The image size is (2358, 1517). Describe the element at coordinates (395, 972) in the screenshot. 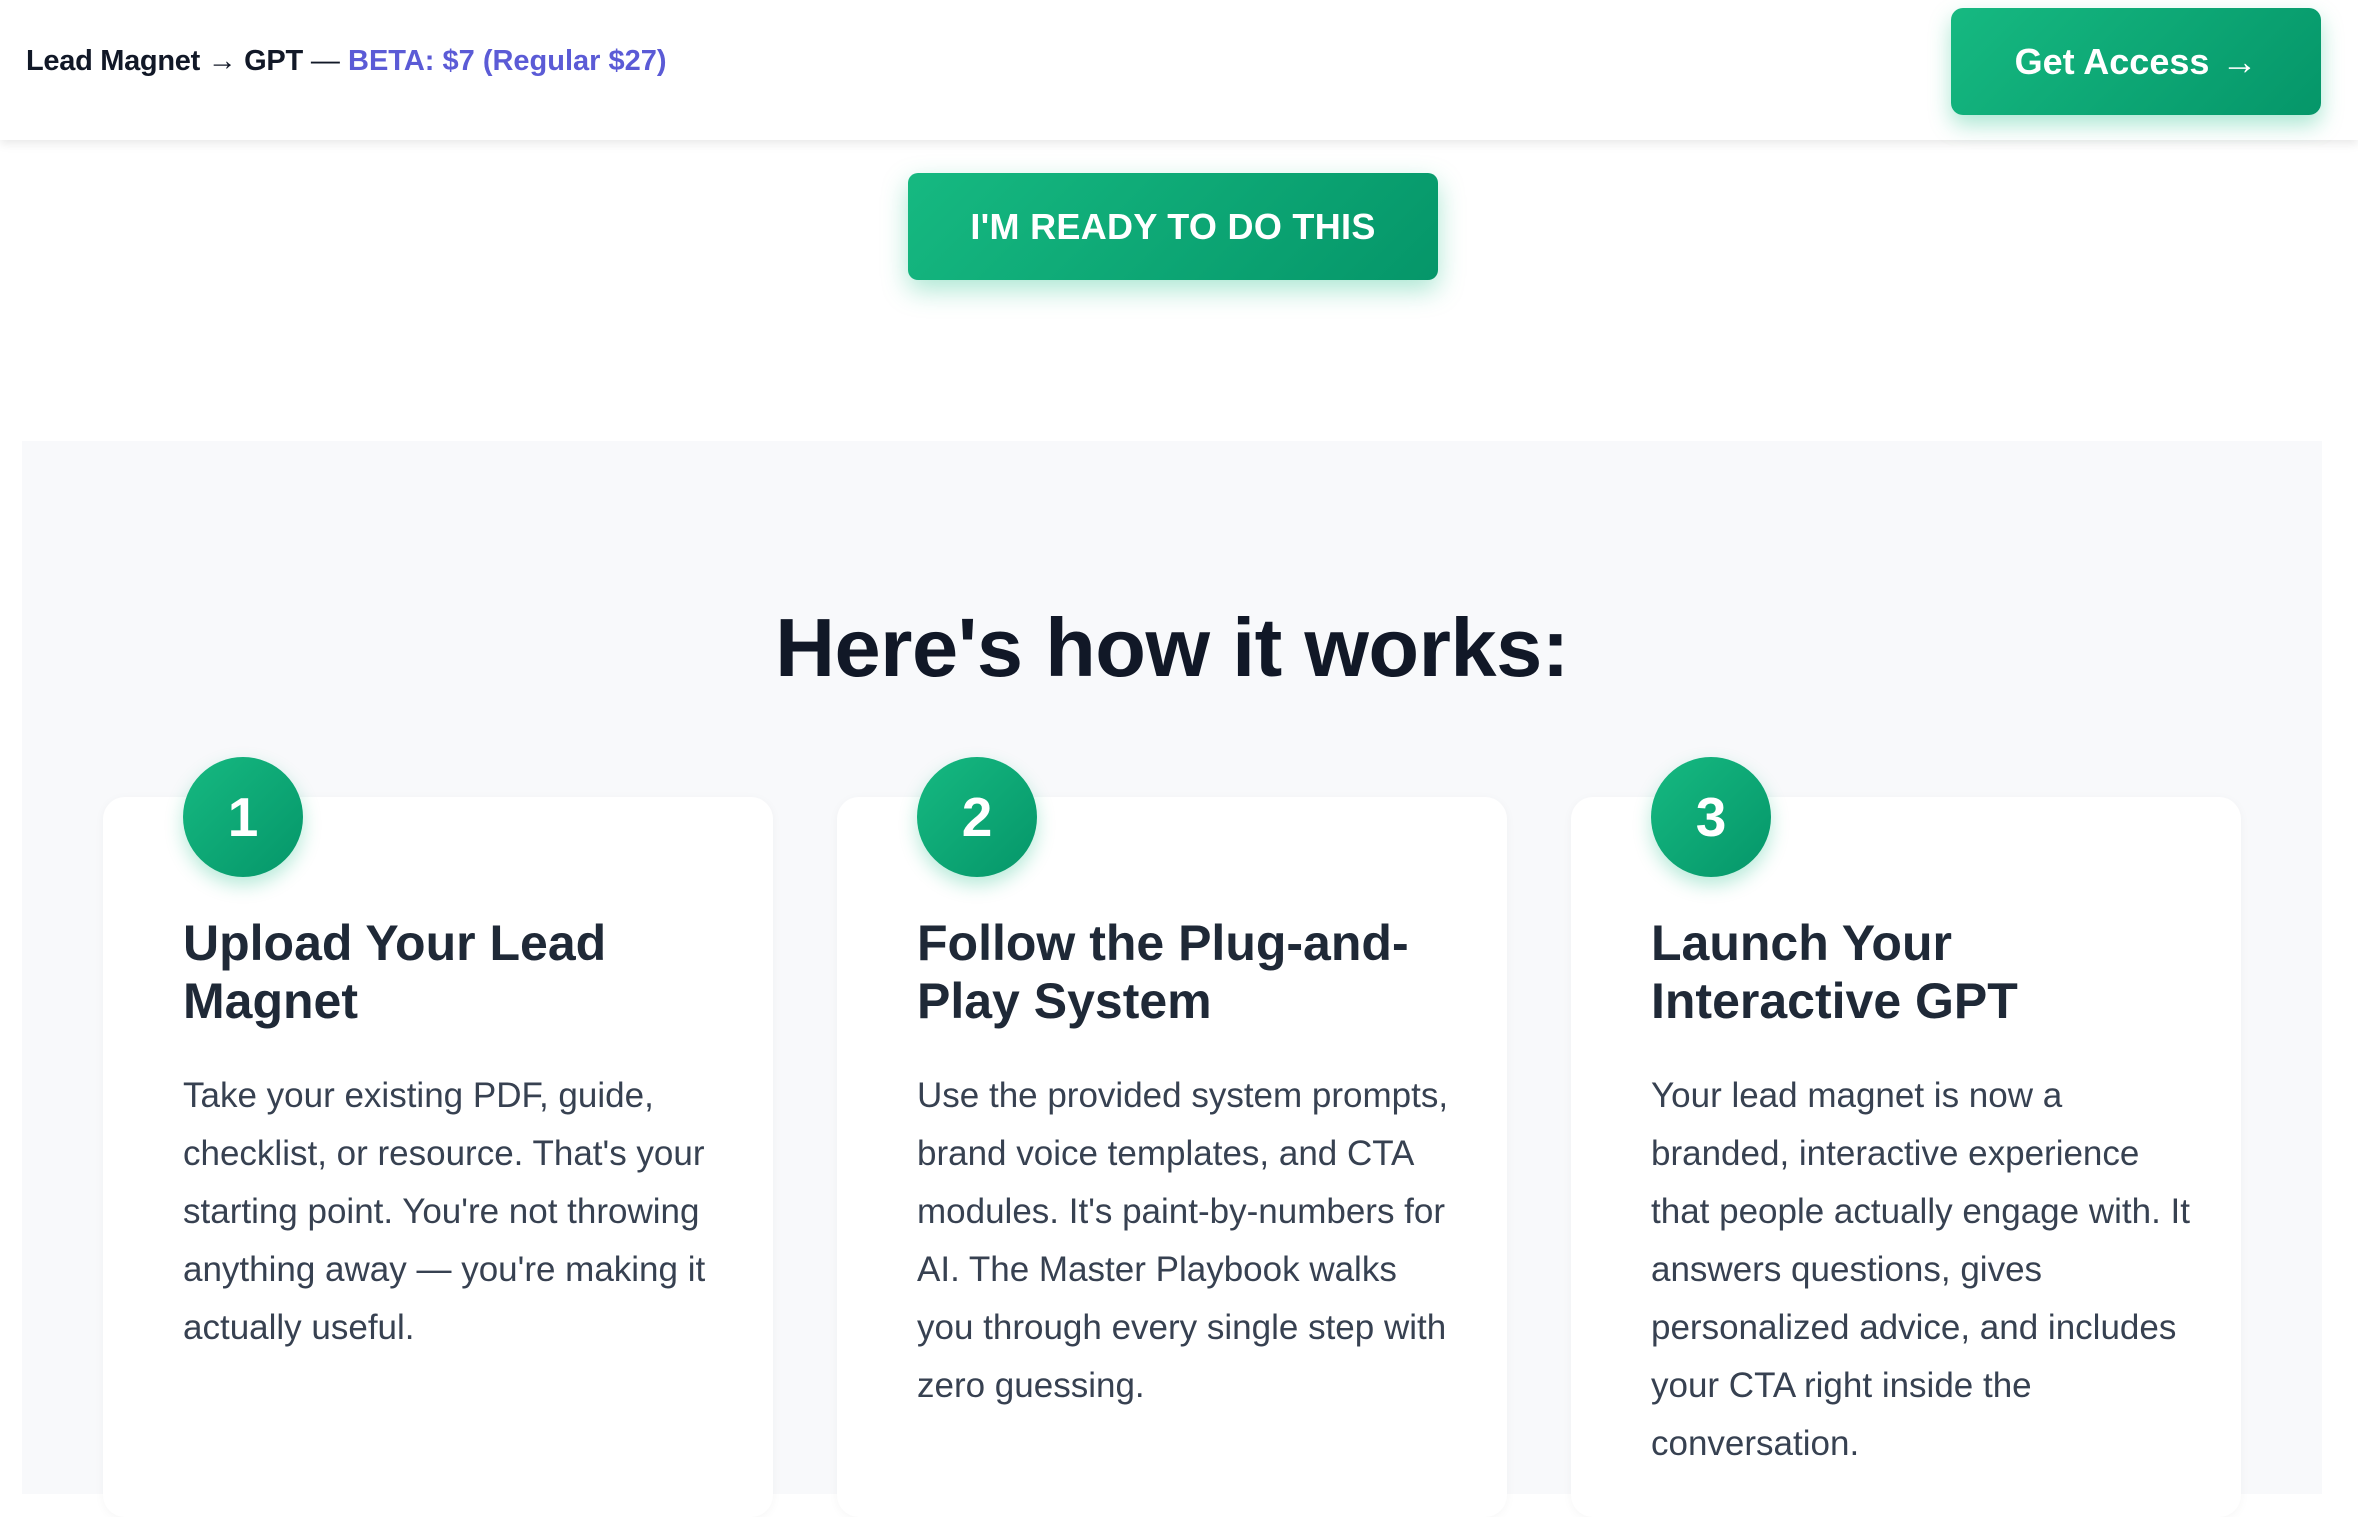

I see `step-title: Upload Your Lead Magnet` at that location.